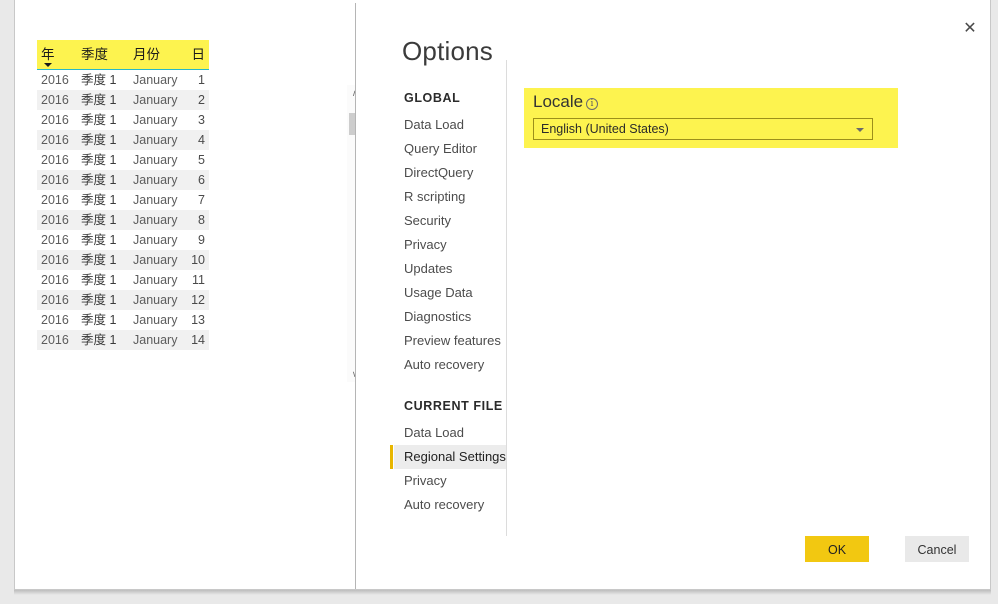 This screenshot has height=604, width=998. I want to click on sidebar-item-global-query-editor: Query Editor, so click(450, 149).